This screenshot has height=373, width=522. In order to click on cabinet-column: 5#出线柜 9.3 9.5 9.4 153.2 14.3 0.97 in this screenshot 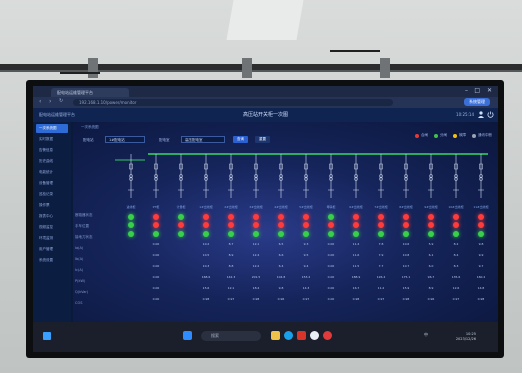, I will do `click(306, 255)`.